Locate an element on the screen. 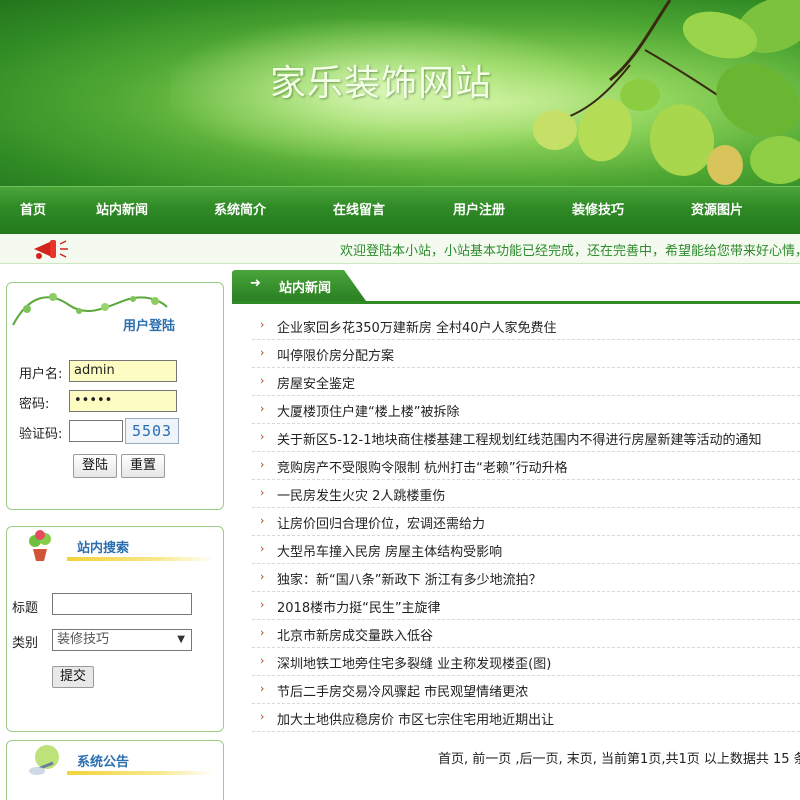  reset-button: 重置 is located at coordinates (143, 466).